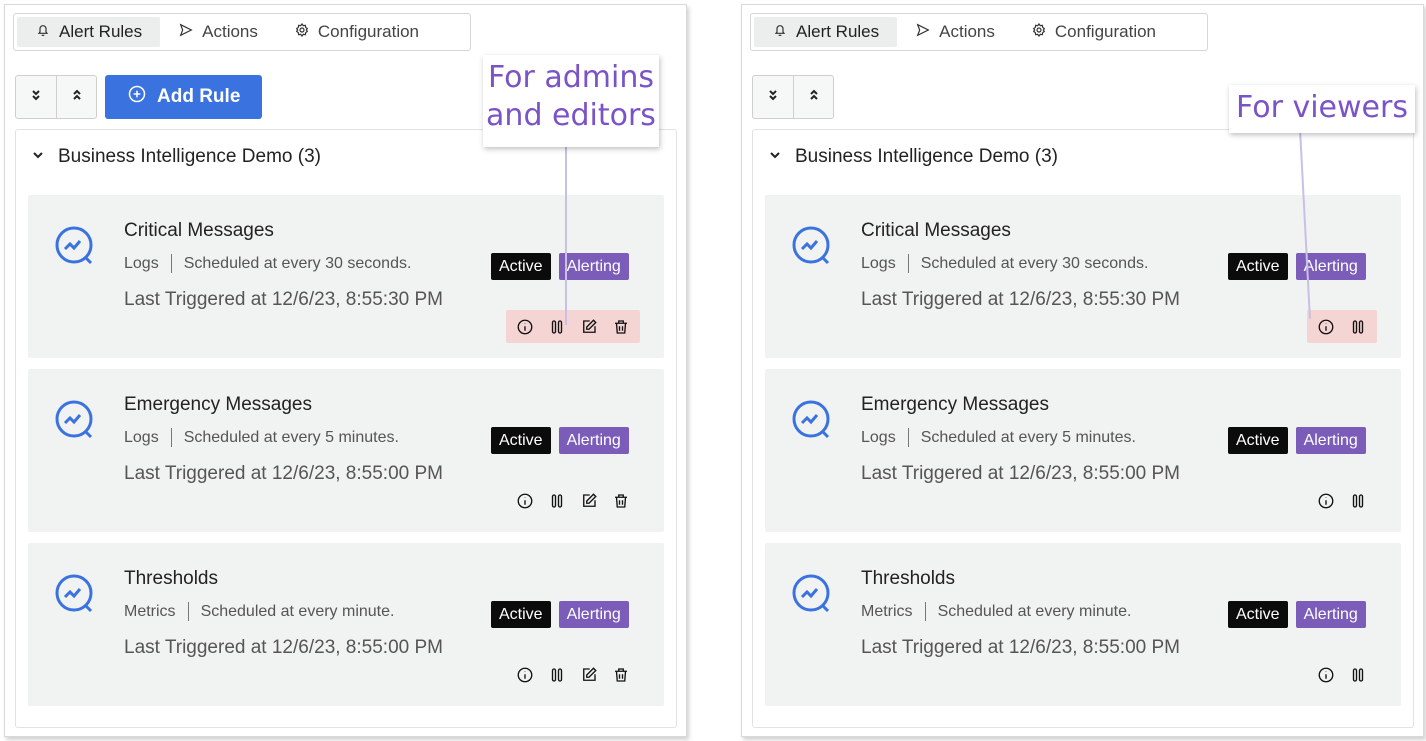  I want to click on expand-collapse-group, so click(793, 97).